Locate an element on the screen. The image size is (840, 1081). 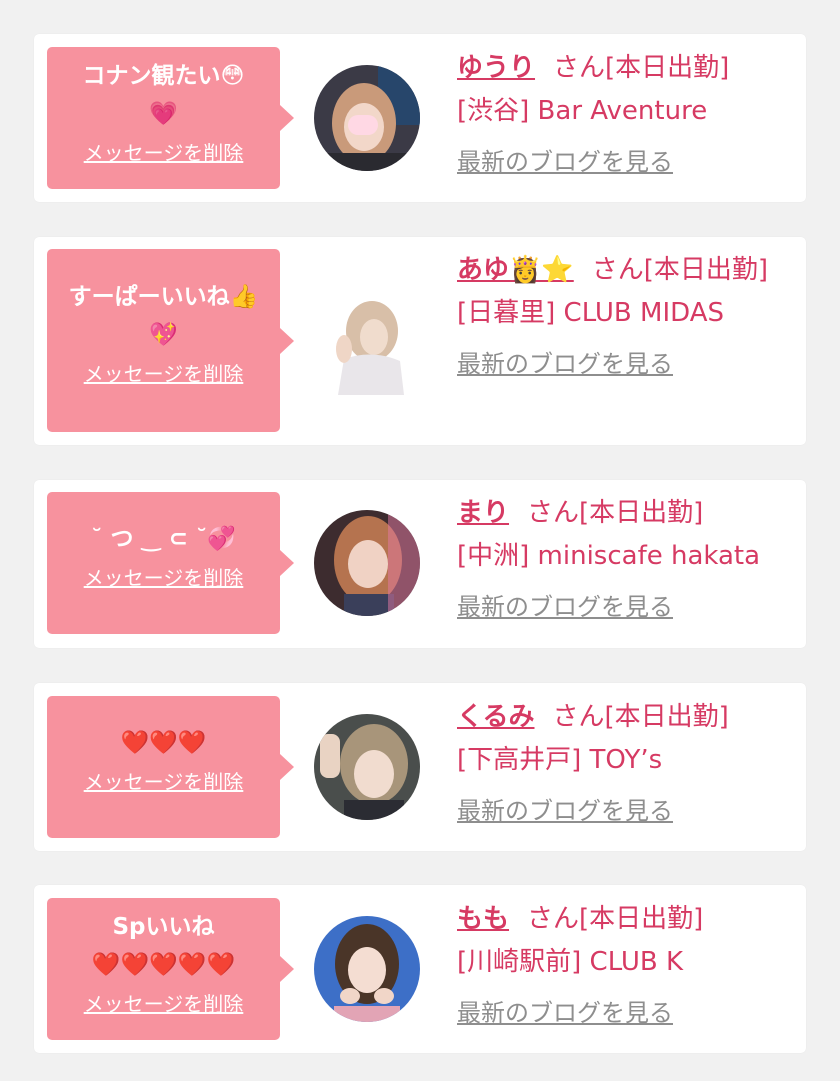
message-bubble: ❤️❤️❤️ メッセージを削除 is located at coordinates (170, 767).